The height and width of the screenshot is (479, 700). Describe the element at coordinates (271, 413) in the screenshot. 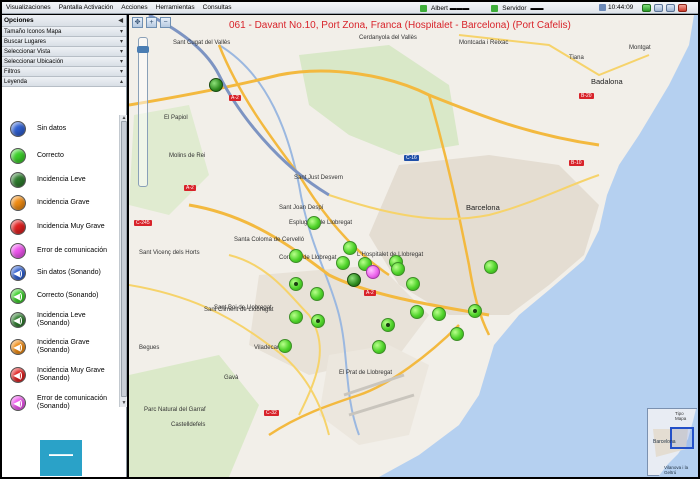

I see `road-sign-c32: C-32` at that location.